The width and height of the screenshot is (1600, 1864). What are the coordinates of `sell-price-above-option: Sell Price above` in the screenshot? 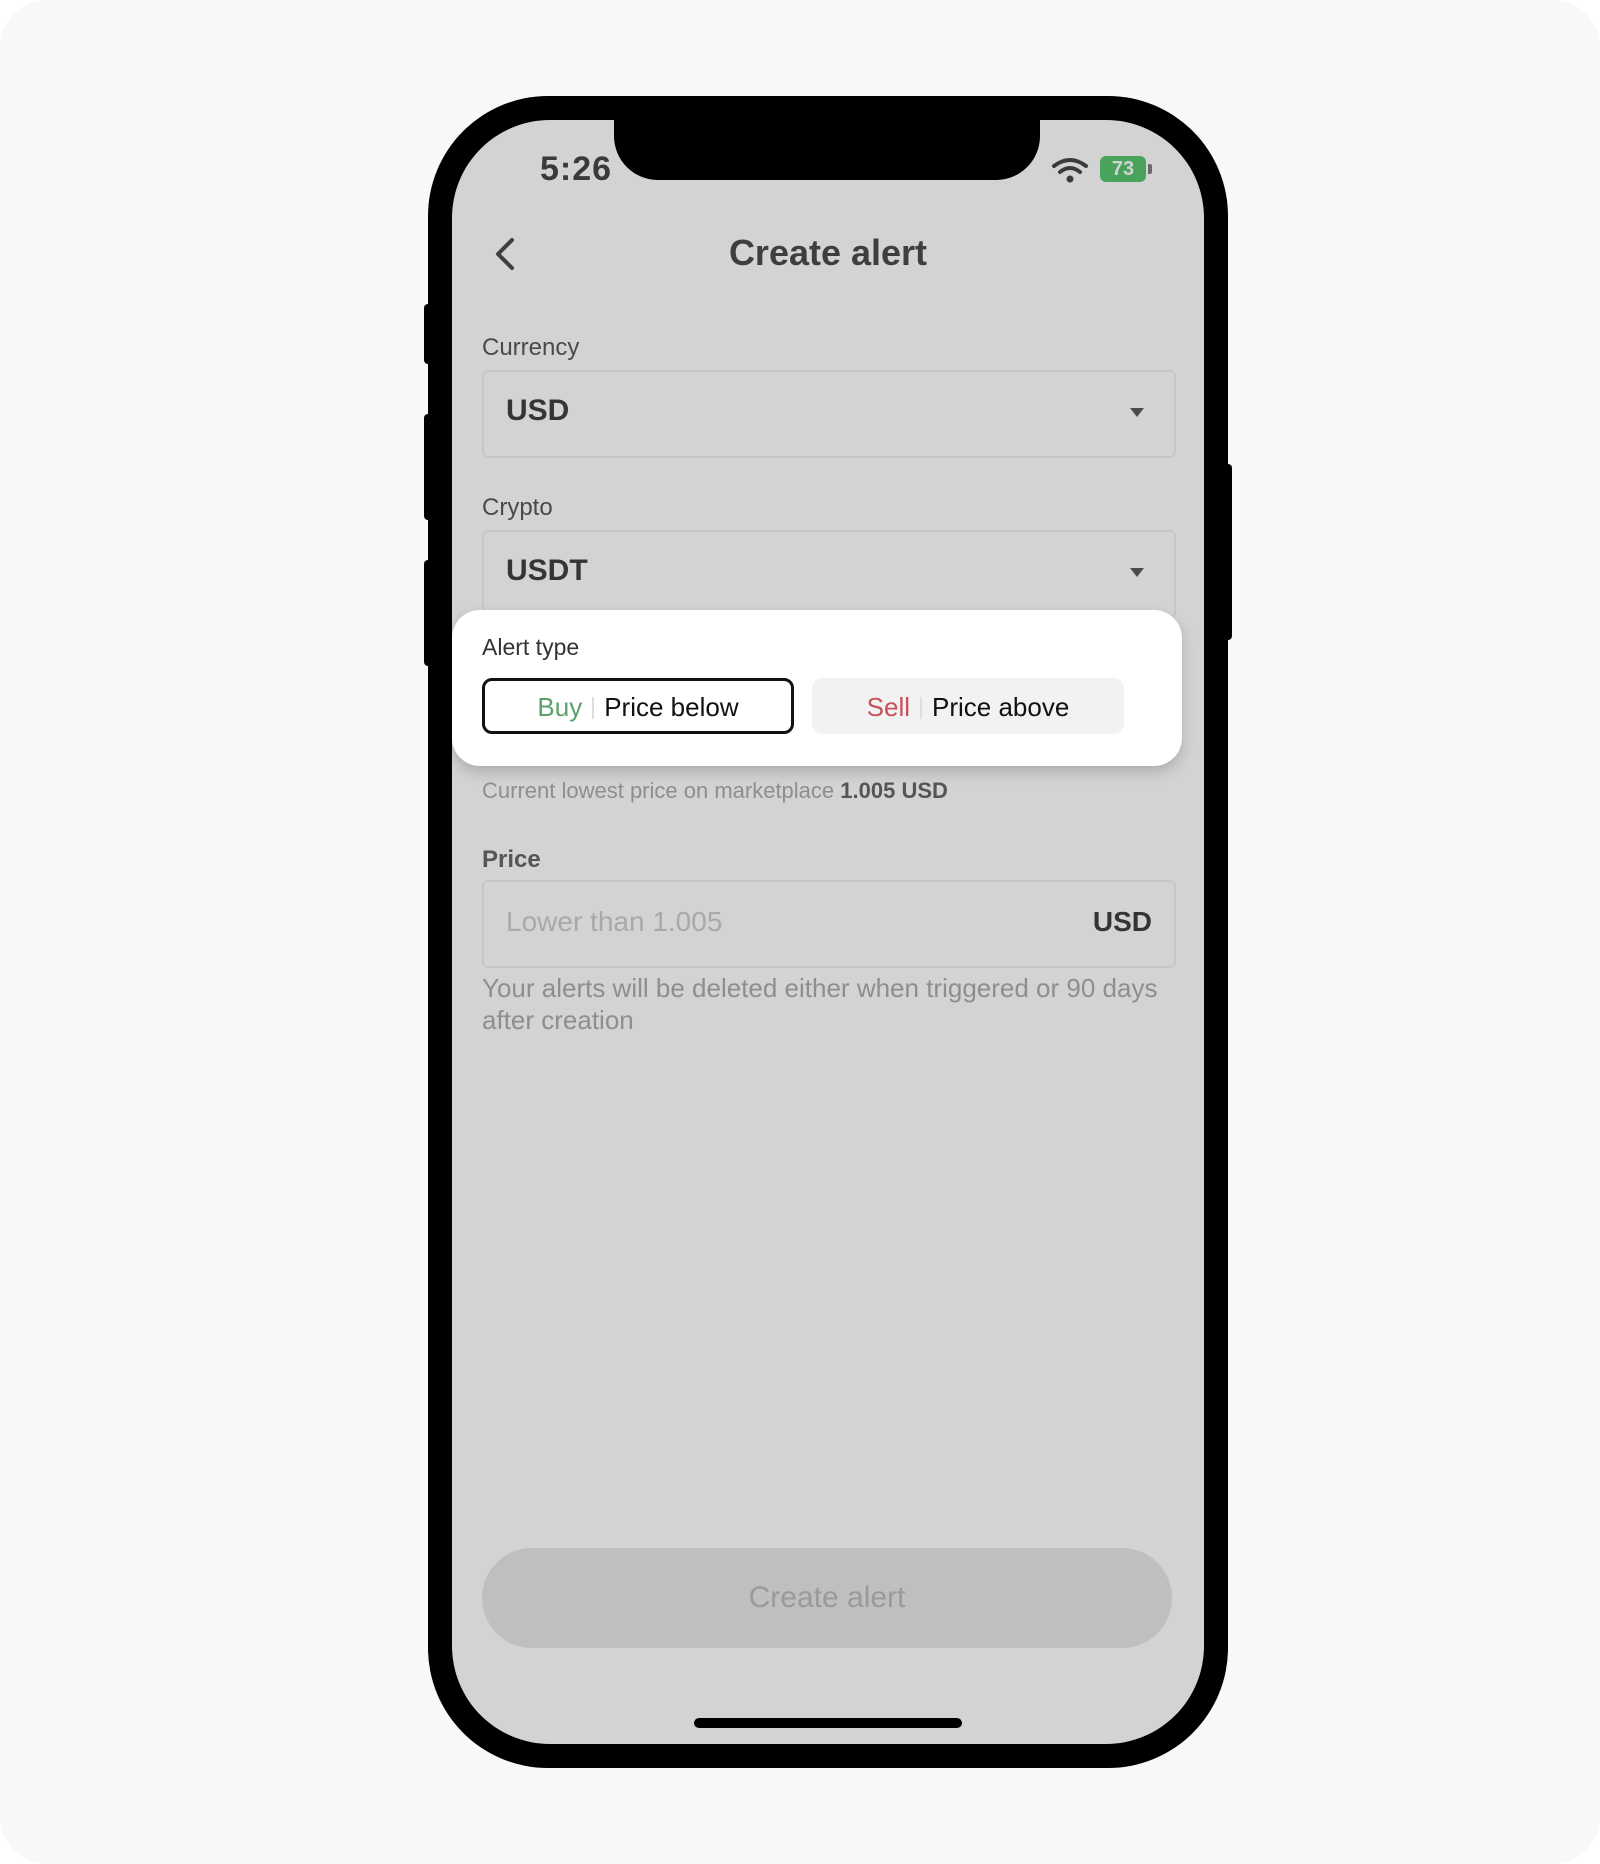 It's located at (968, 706).